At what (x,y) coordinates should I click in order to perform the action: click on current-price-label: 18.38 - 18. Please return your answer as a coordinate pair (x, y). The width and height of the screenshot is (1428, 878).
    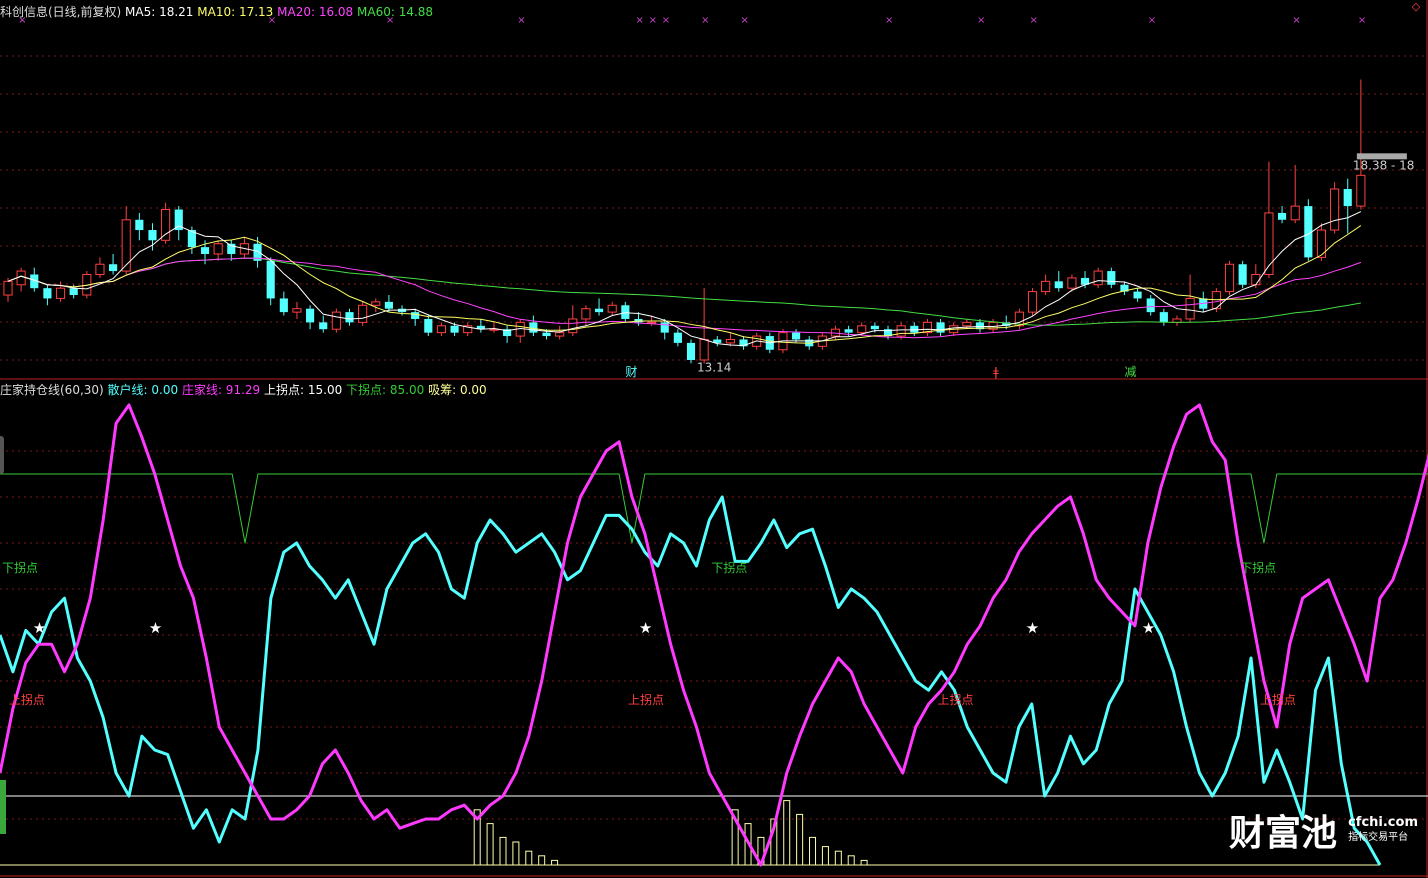
    Looking at the image, I should click on (1384, 165).